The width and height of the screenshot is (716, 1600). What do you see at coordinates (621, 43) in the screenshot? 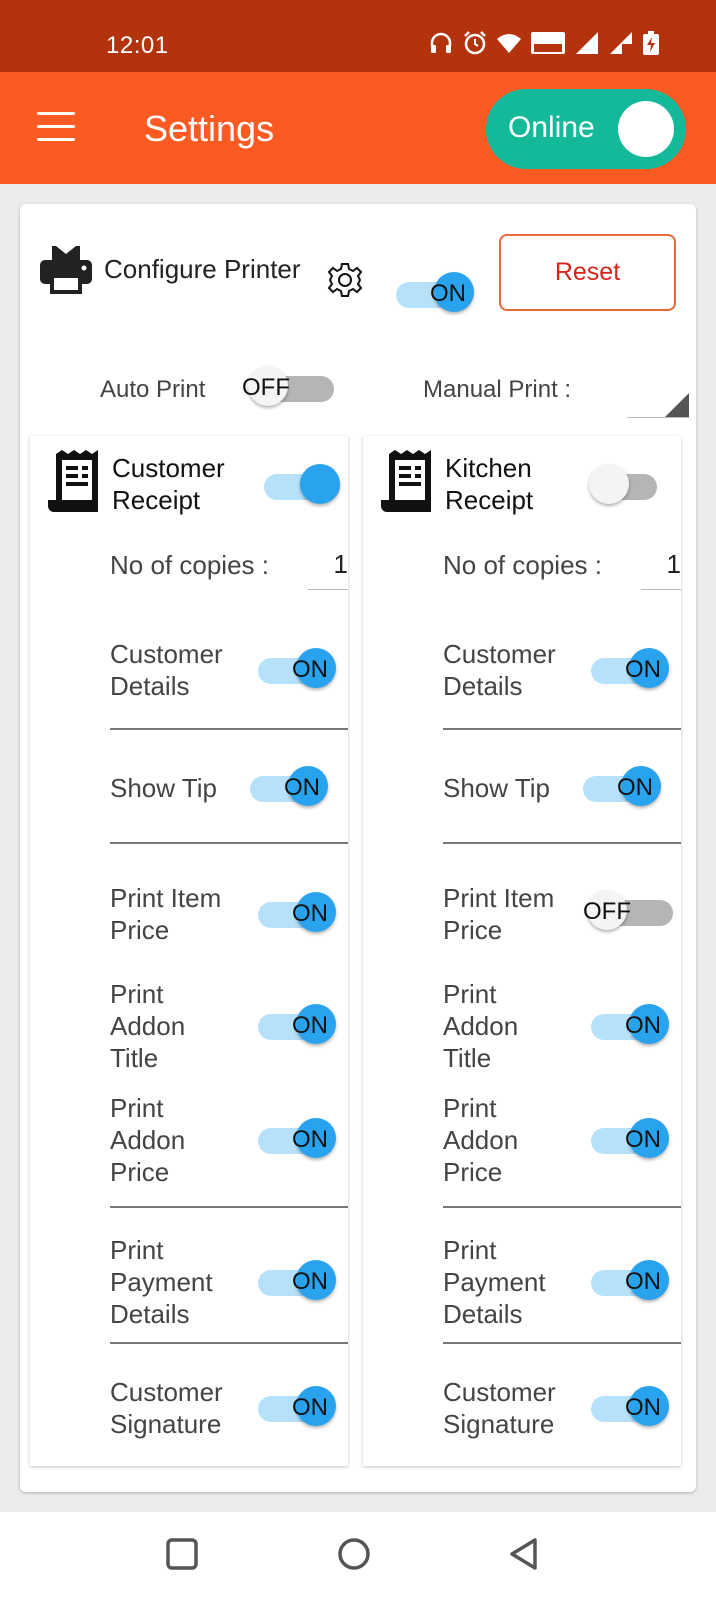
I see `signal-roaming-icon` at bounding box center [621, 43].